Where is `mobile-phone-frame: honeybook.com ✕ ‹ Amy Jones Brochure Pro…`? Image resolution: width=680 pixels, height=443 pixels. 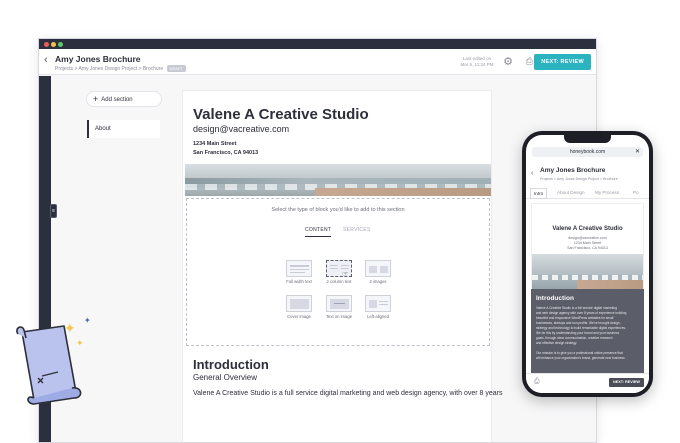 mobile-phone-frame: honeybook.com ✕ ‹ Amy Jones Brochure Pro… is located at coordinates (587, 264).